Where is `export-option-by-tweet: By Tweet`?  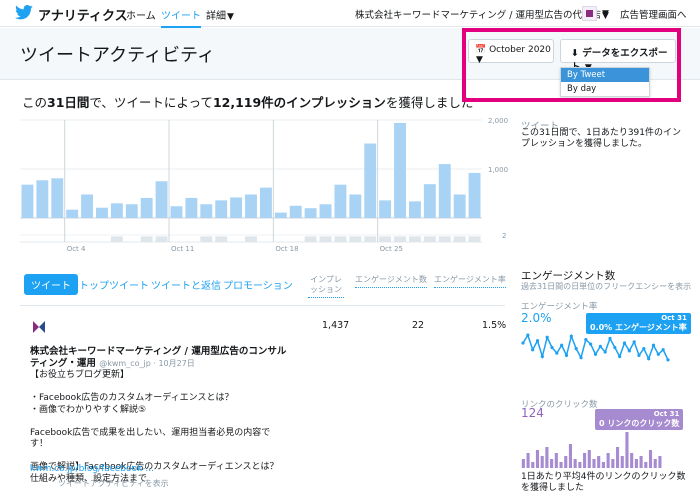
export-option-by-tweet: By Tweet is located at coordinates (605, 75).